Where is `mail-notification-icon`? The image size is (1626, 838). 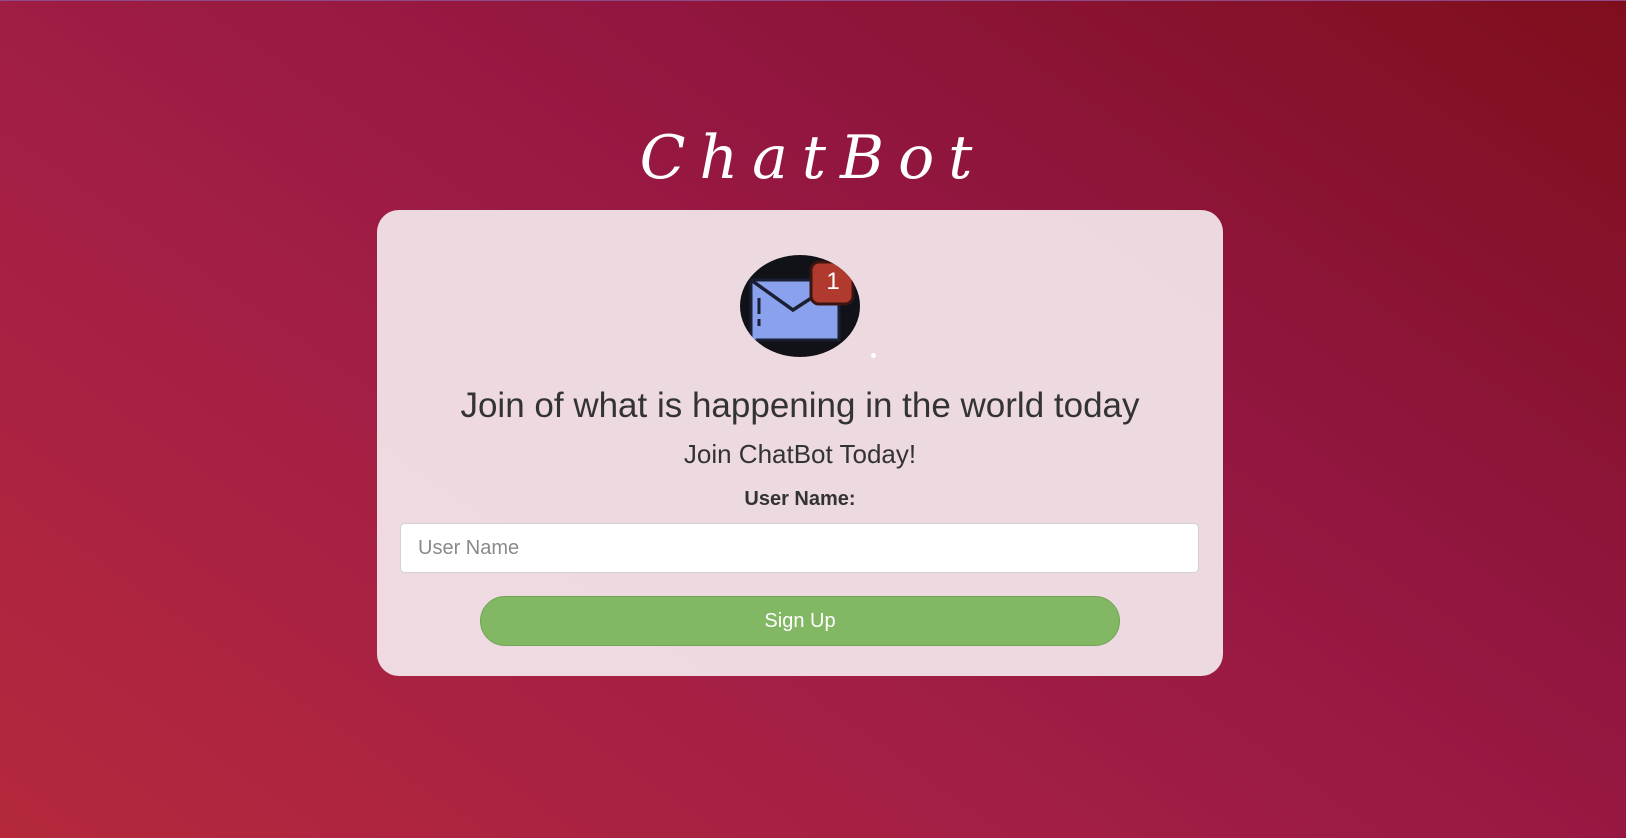
mail-notification-icon is located at coordinates (800, 306).